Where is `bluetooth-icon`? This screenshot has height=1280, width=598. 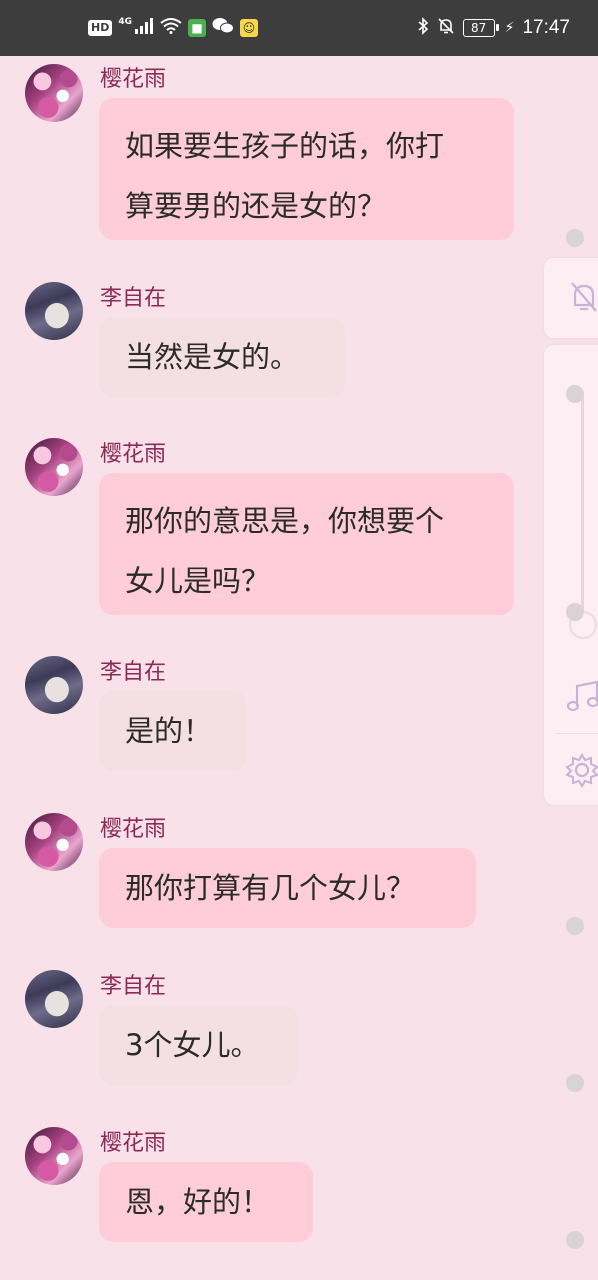 bluetooth-icon is located at coordinates (423, 28).